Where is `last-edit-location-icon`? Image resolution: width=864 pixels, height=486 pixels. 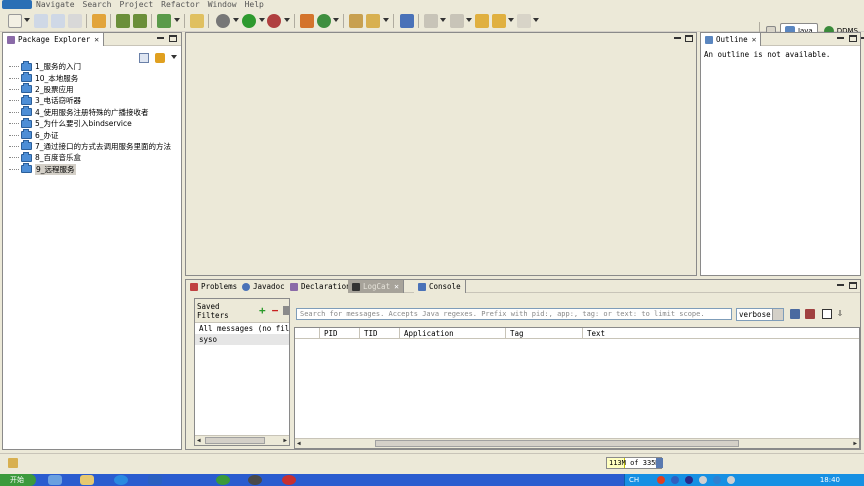
last-edit-location-icon is located at coordinates (482, 21).